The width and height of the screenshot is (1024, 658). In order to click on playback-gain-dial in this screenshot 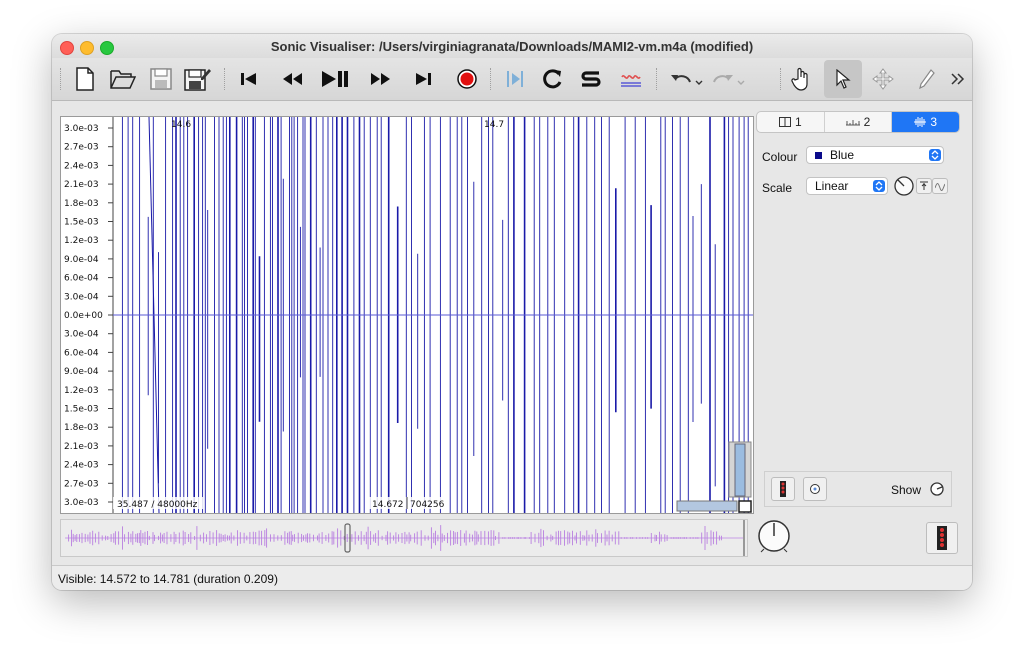, I will do `click(774, 536)`.